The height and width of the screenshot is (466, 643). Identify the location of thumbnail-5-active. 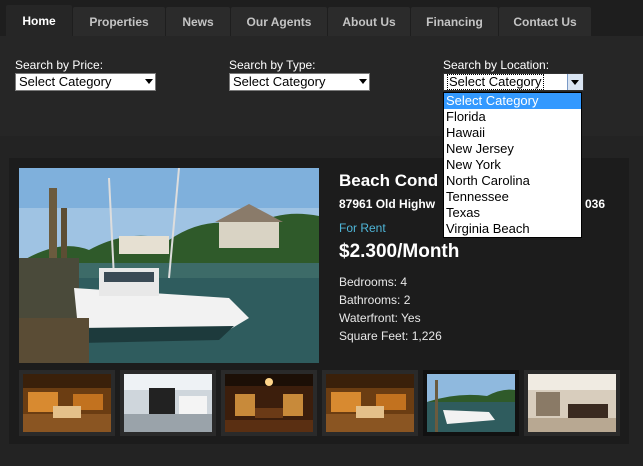
(471, 403).